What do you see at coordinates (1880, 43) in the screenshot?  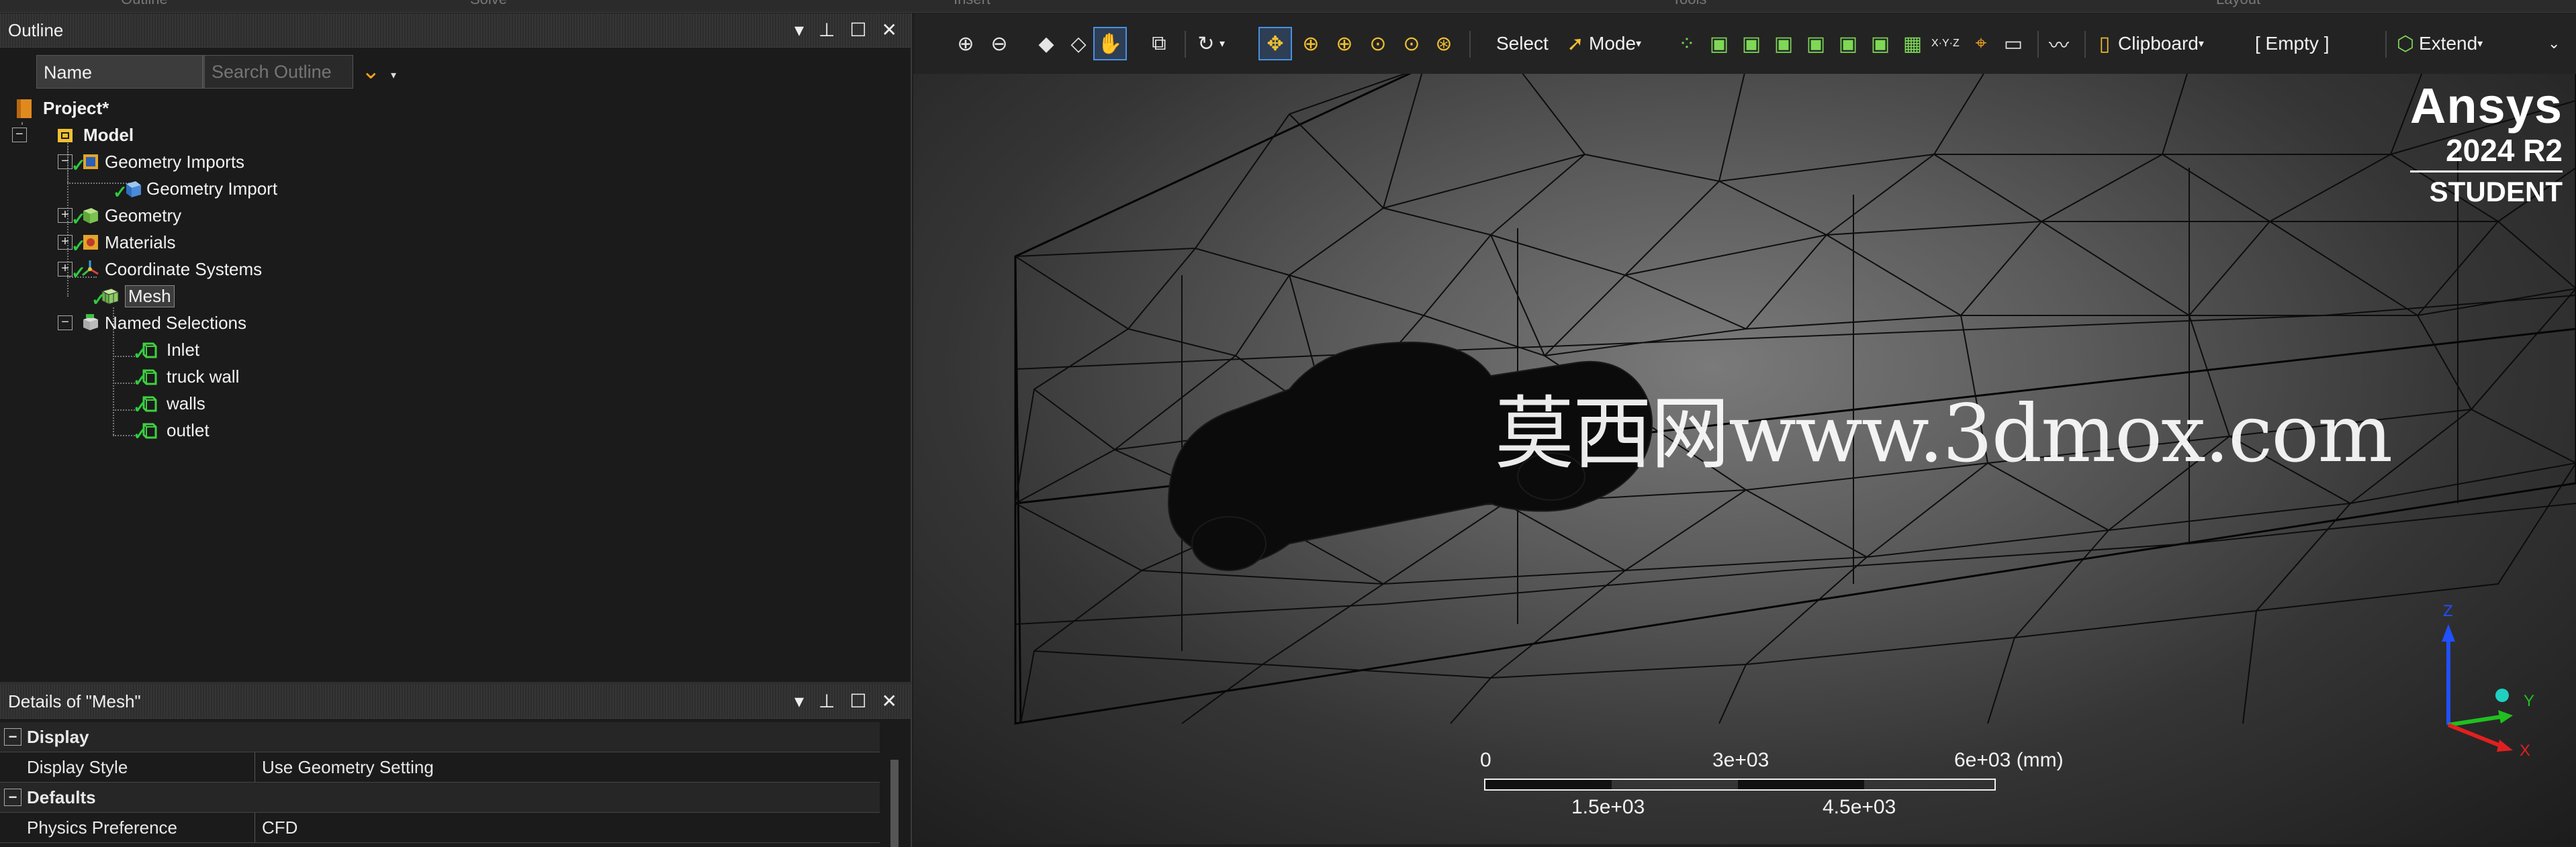 I see `select-element-button: ▣` at bounding box center [1880, 43].